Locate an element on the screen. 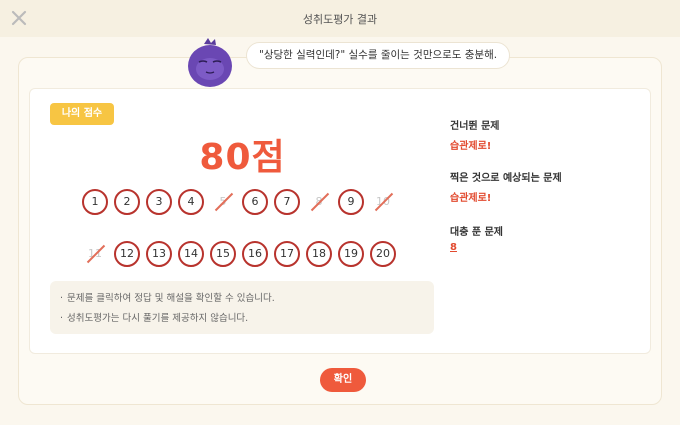  question-number: 7 is located at coordinates (287, 201).